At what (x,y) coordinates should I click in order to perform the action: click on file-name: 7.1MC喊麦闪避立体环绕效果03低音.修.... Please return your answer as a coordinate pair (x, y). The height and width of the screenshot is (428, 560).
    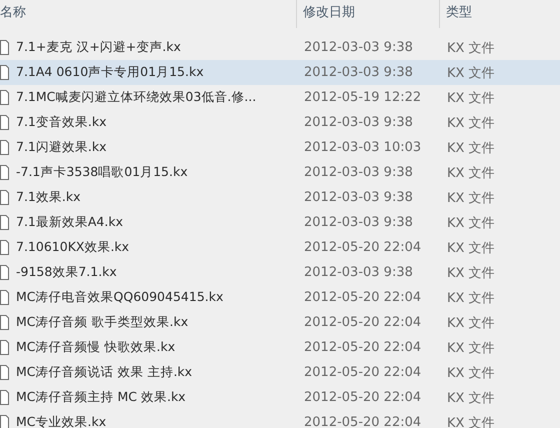
    Looking at the image, I should click on (136, 97).